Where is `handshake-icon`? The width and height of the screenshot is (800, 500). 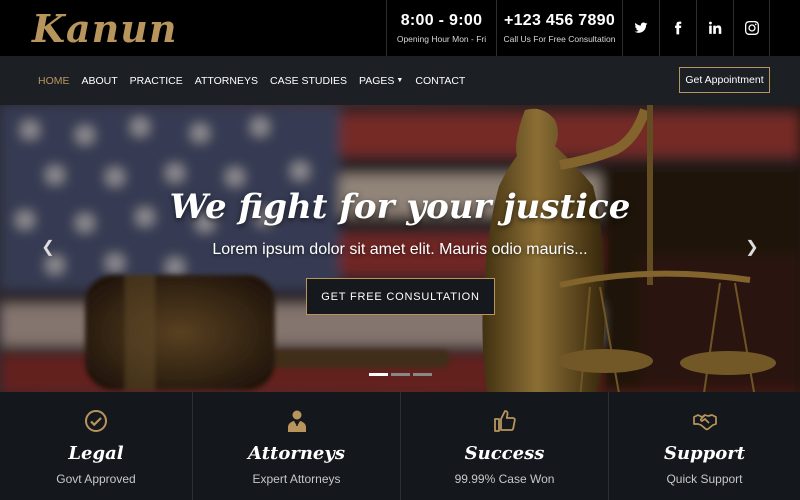
handshake-icon is located at coordinates (704, 422).